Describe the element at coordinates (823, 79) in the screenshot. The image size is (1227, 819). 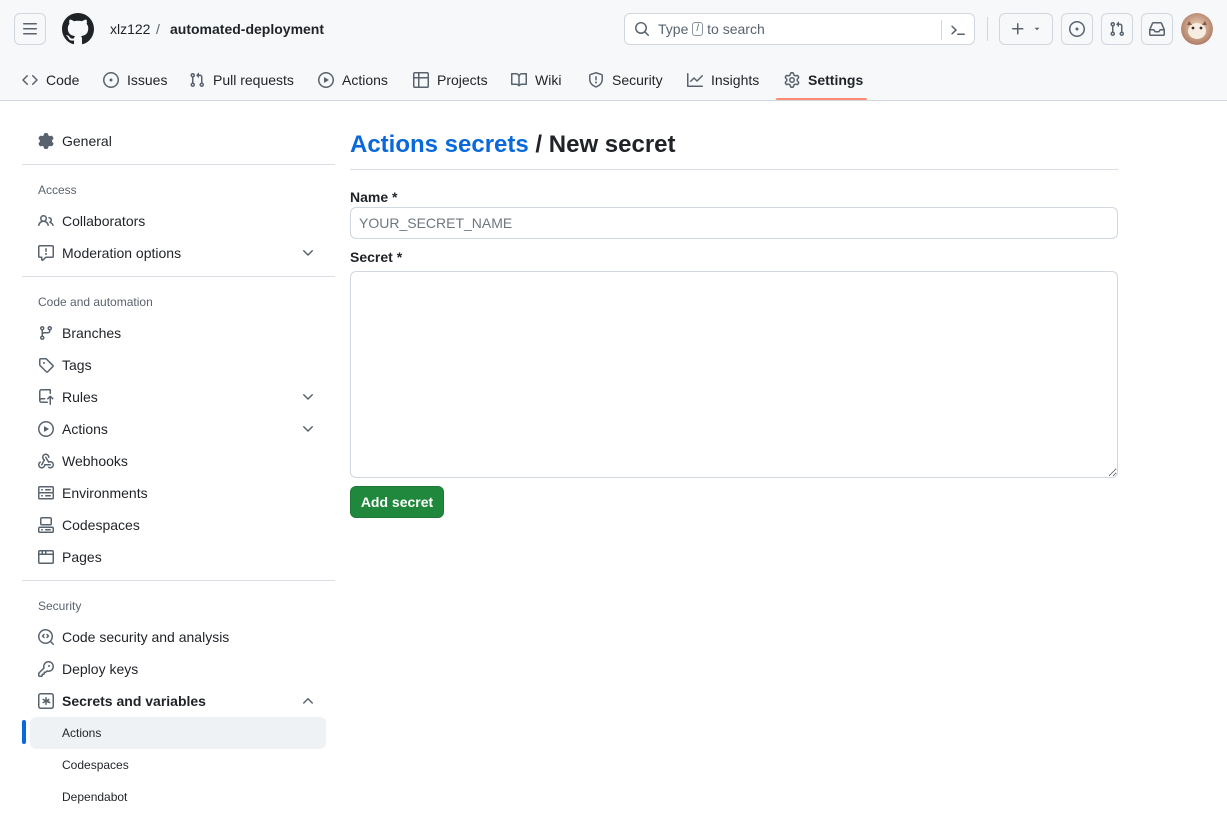
I see `tab-settings: Settings` at that location.